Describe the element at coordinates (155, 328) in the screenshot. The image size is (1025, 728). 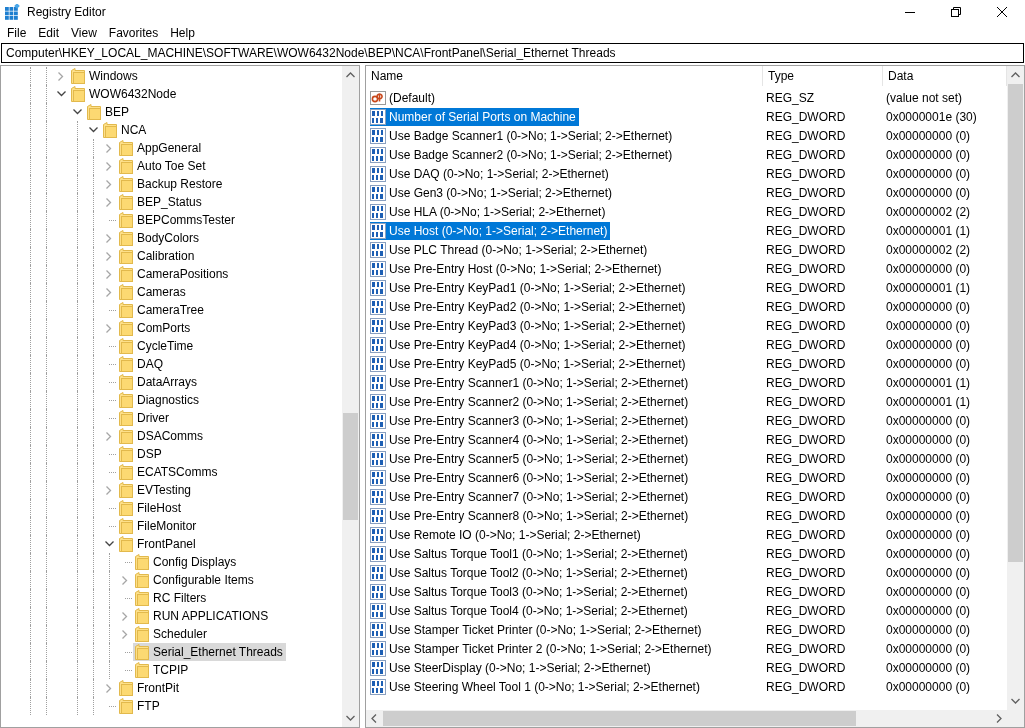
I see `tree-item: ComPorts` at that location.